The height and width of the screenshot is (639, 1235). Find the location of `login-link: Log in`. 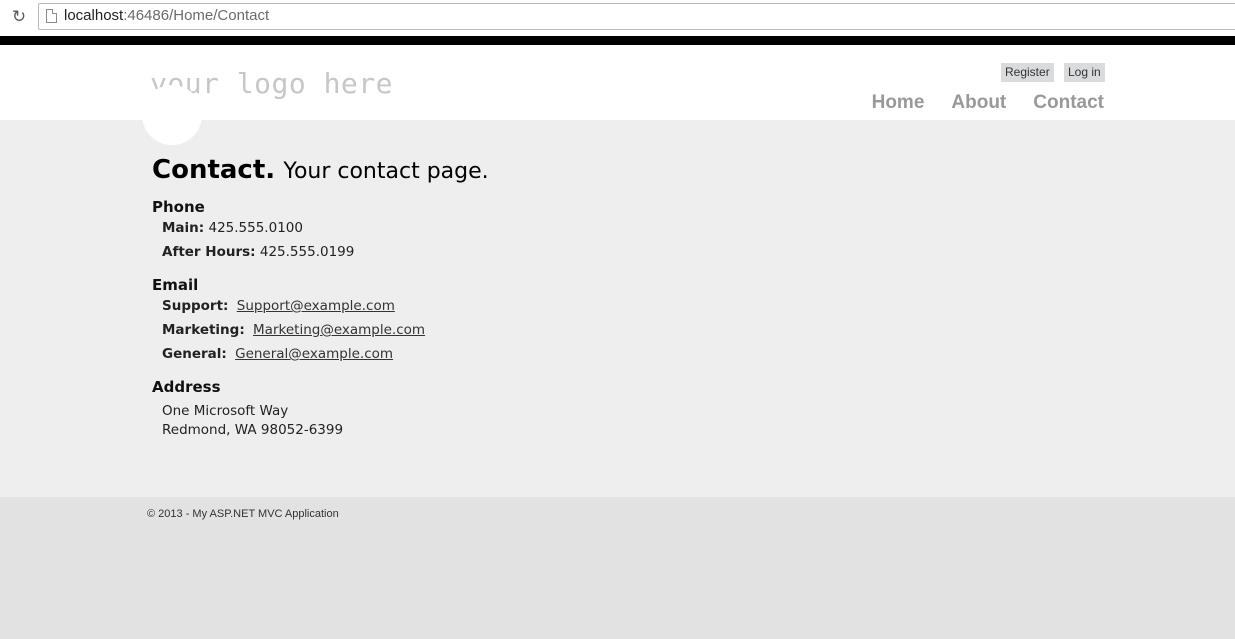

login-link: Log in is located at coordinates (1084, 72).